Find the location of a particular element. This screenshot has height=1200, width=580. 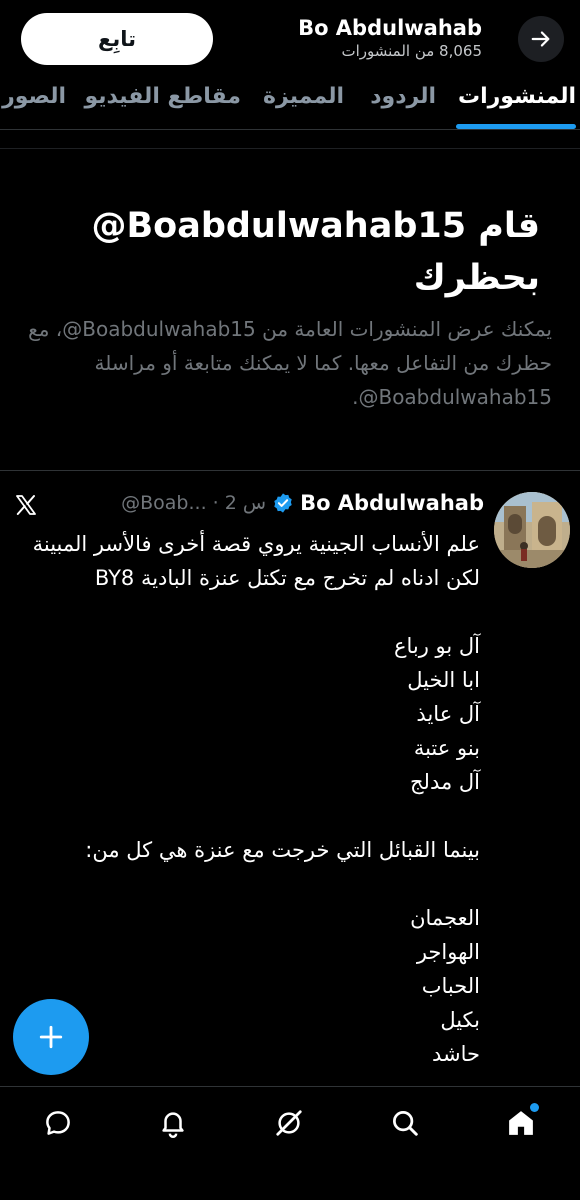

notifications-icon is located at coordinates (173, 1125).